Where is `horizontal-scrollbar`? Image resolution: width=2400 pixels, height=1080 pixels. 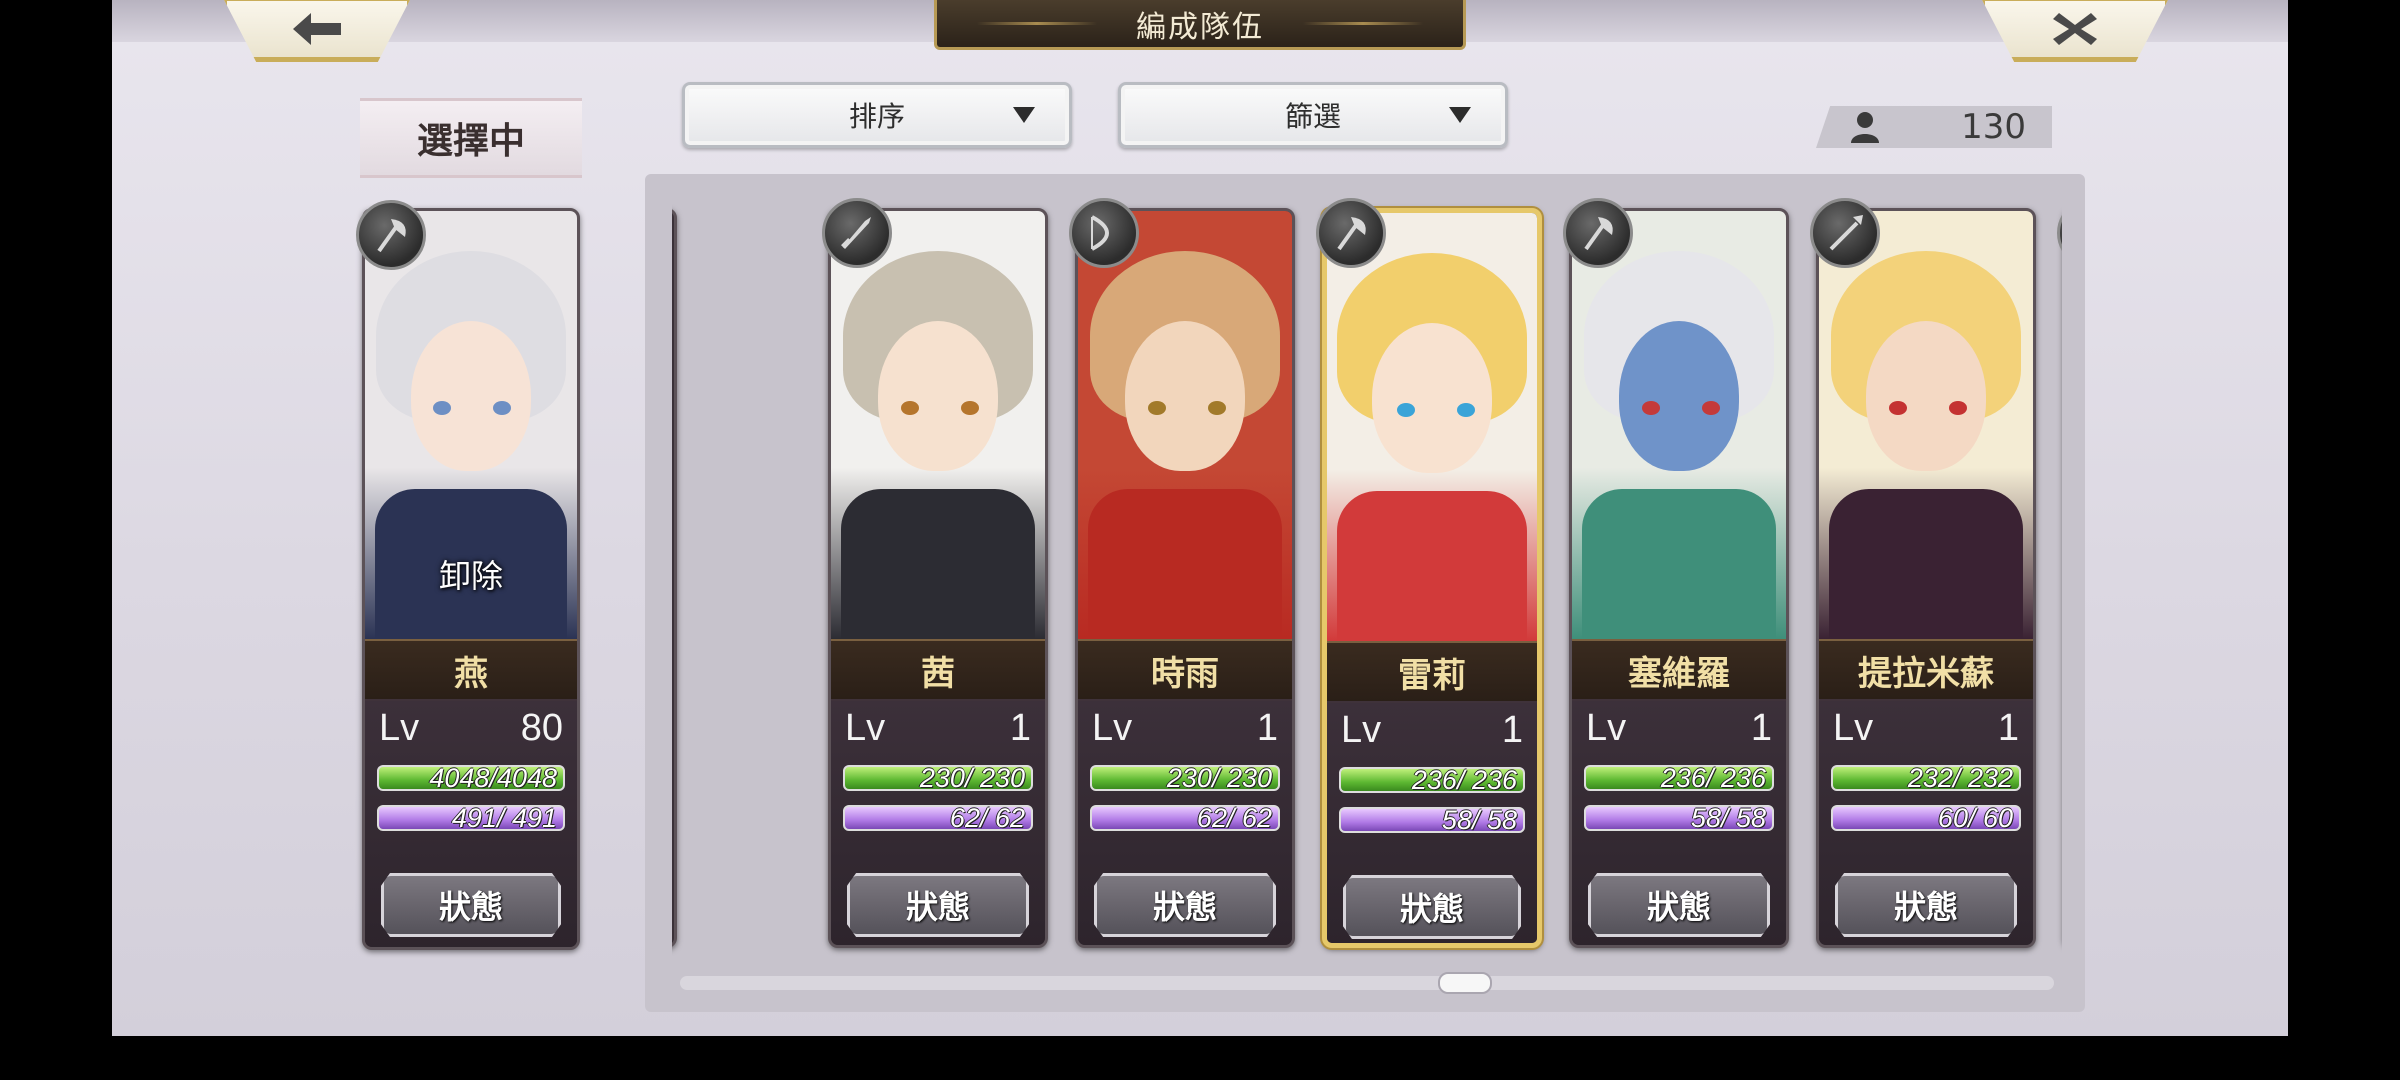 horizontal-scrollbar is located at coordinates (1367, 983).